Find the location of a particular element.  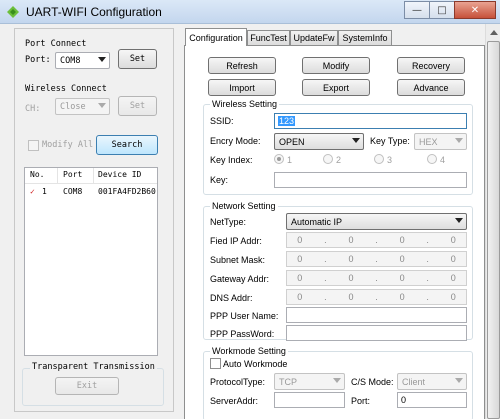

window-title: UART-WIFI Configuration is located at coordinates (94, 12).